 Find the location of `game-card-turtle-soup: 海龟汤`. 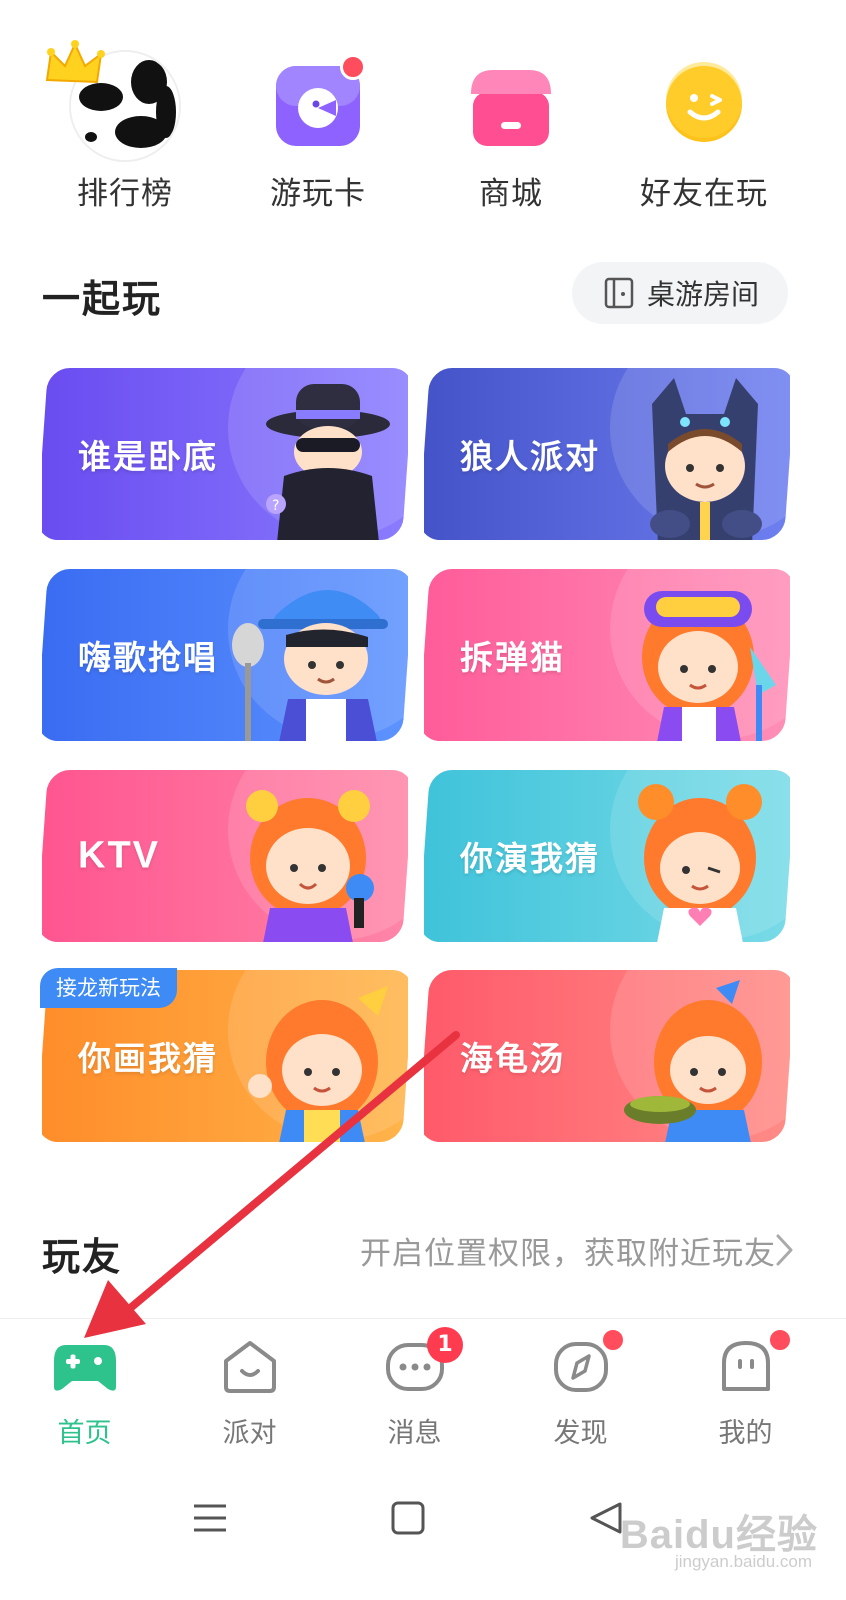

game-card-turtle-soup: 海龟汤 is located at coordinates (607, 1056).